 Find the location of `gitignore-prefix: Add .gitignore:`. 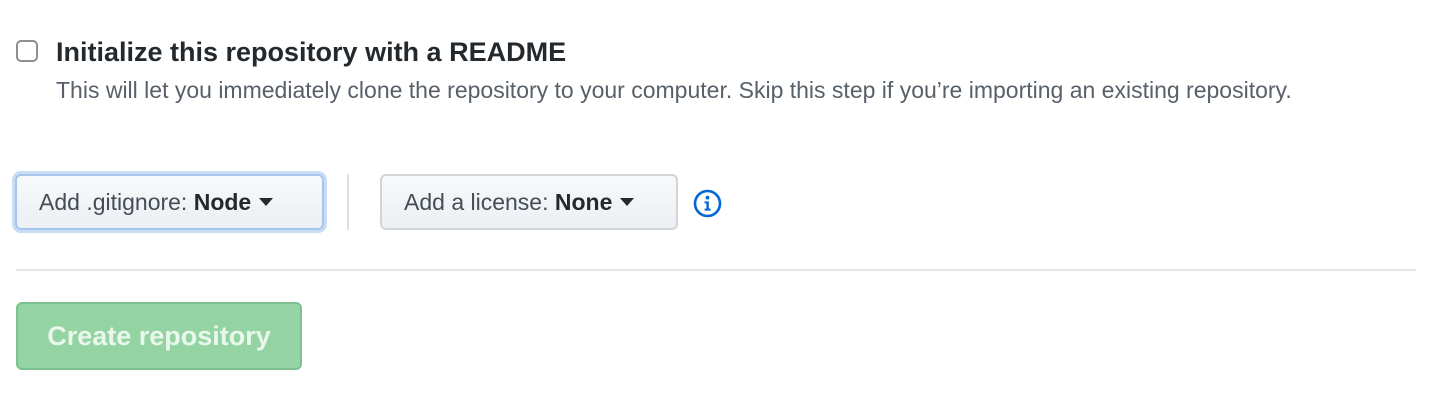

gitignore-prefix: Add .gitignore: is located at coordinates (113, 202).